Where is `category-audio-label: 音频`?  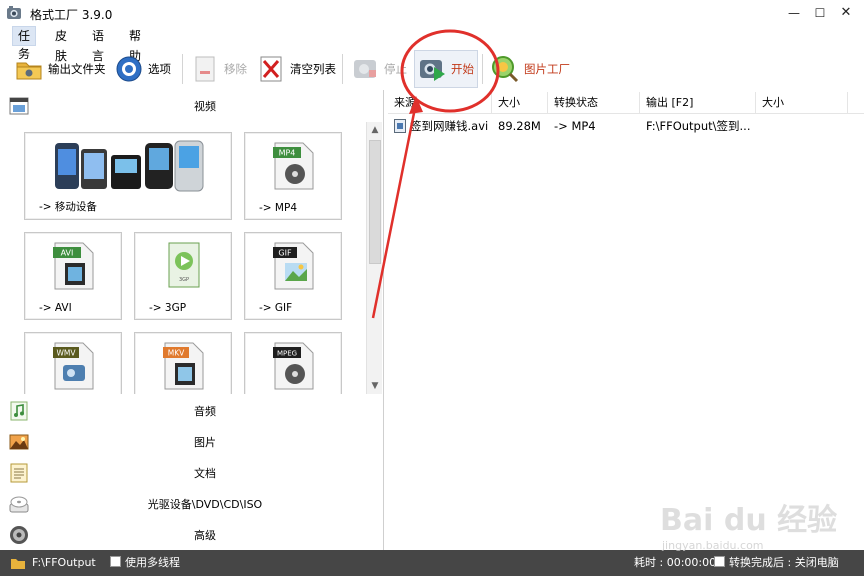 category-audio-label: 音频 is located at coordinates (205, 411).